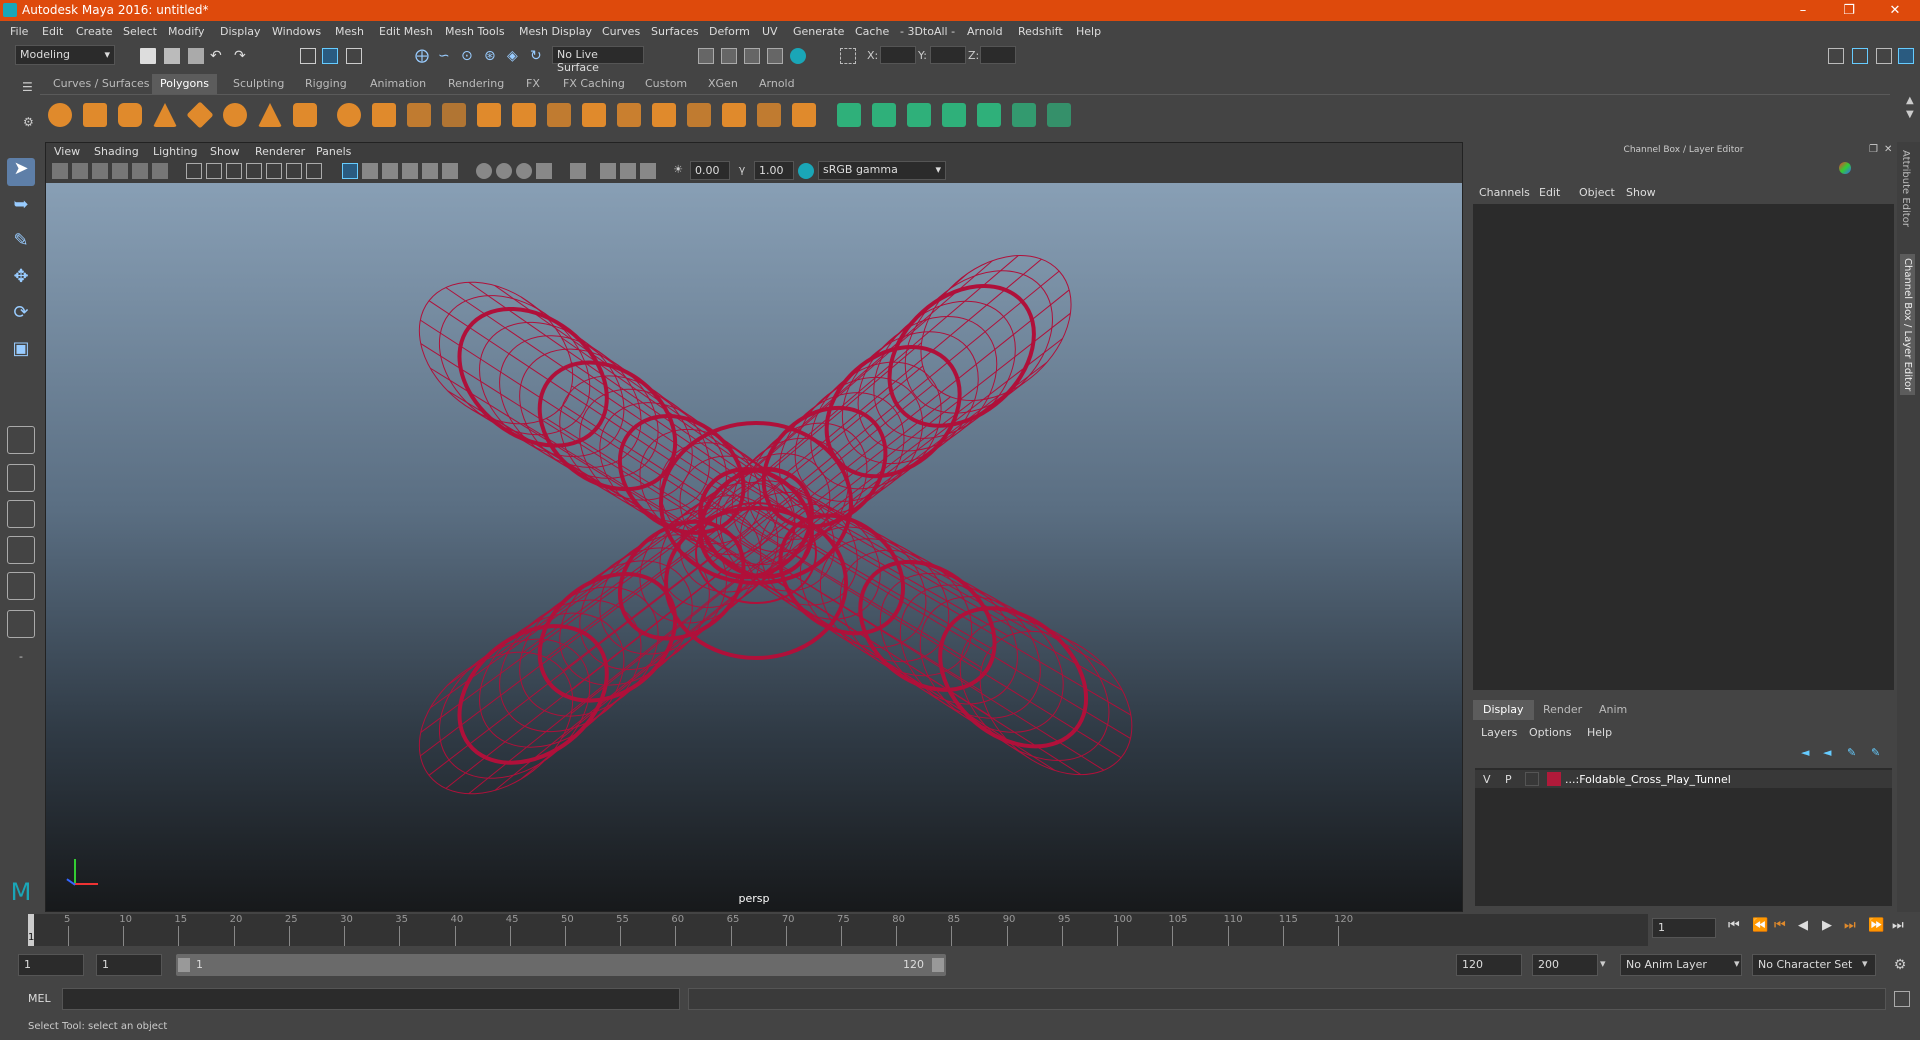 This screenshot has width=1920, height=1040. What do you see at coordinates (628, 171) in the screenshot?
I see `xray-joints-icon` at bounding box center [628, 171].